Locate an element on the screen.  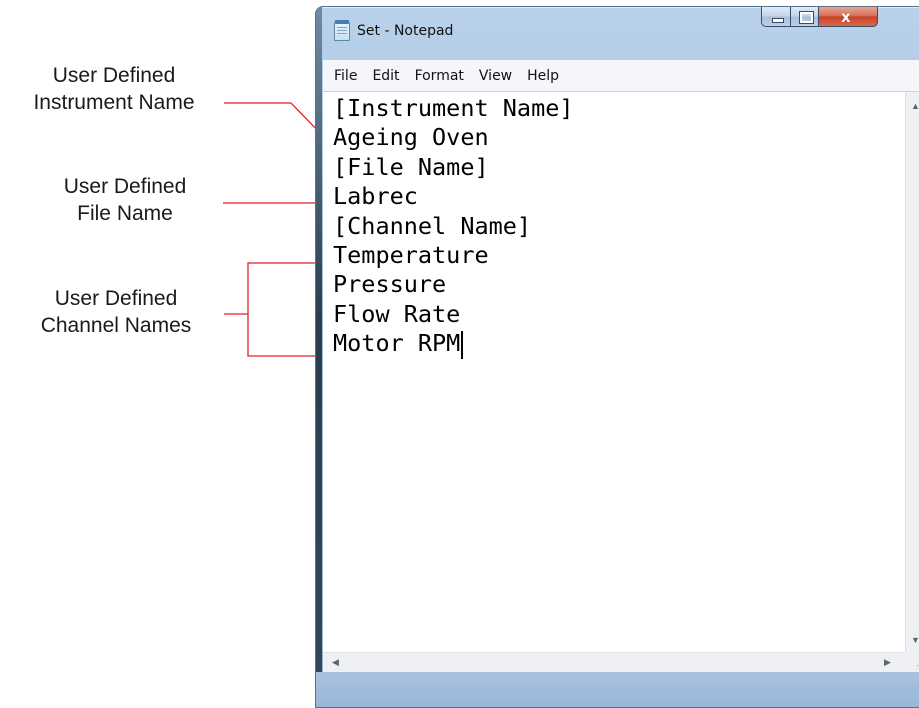
text-line-last: Motor RPM is located at coordinates (614, 344).